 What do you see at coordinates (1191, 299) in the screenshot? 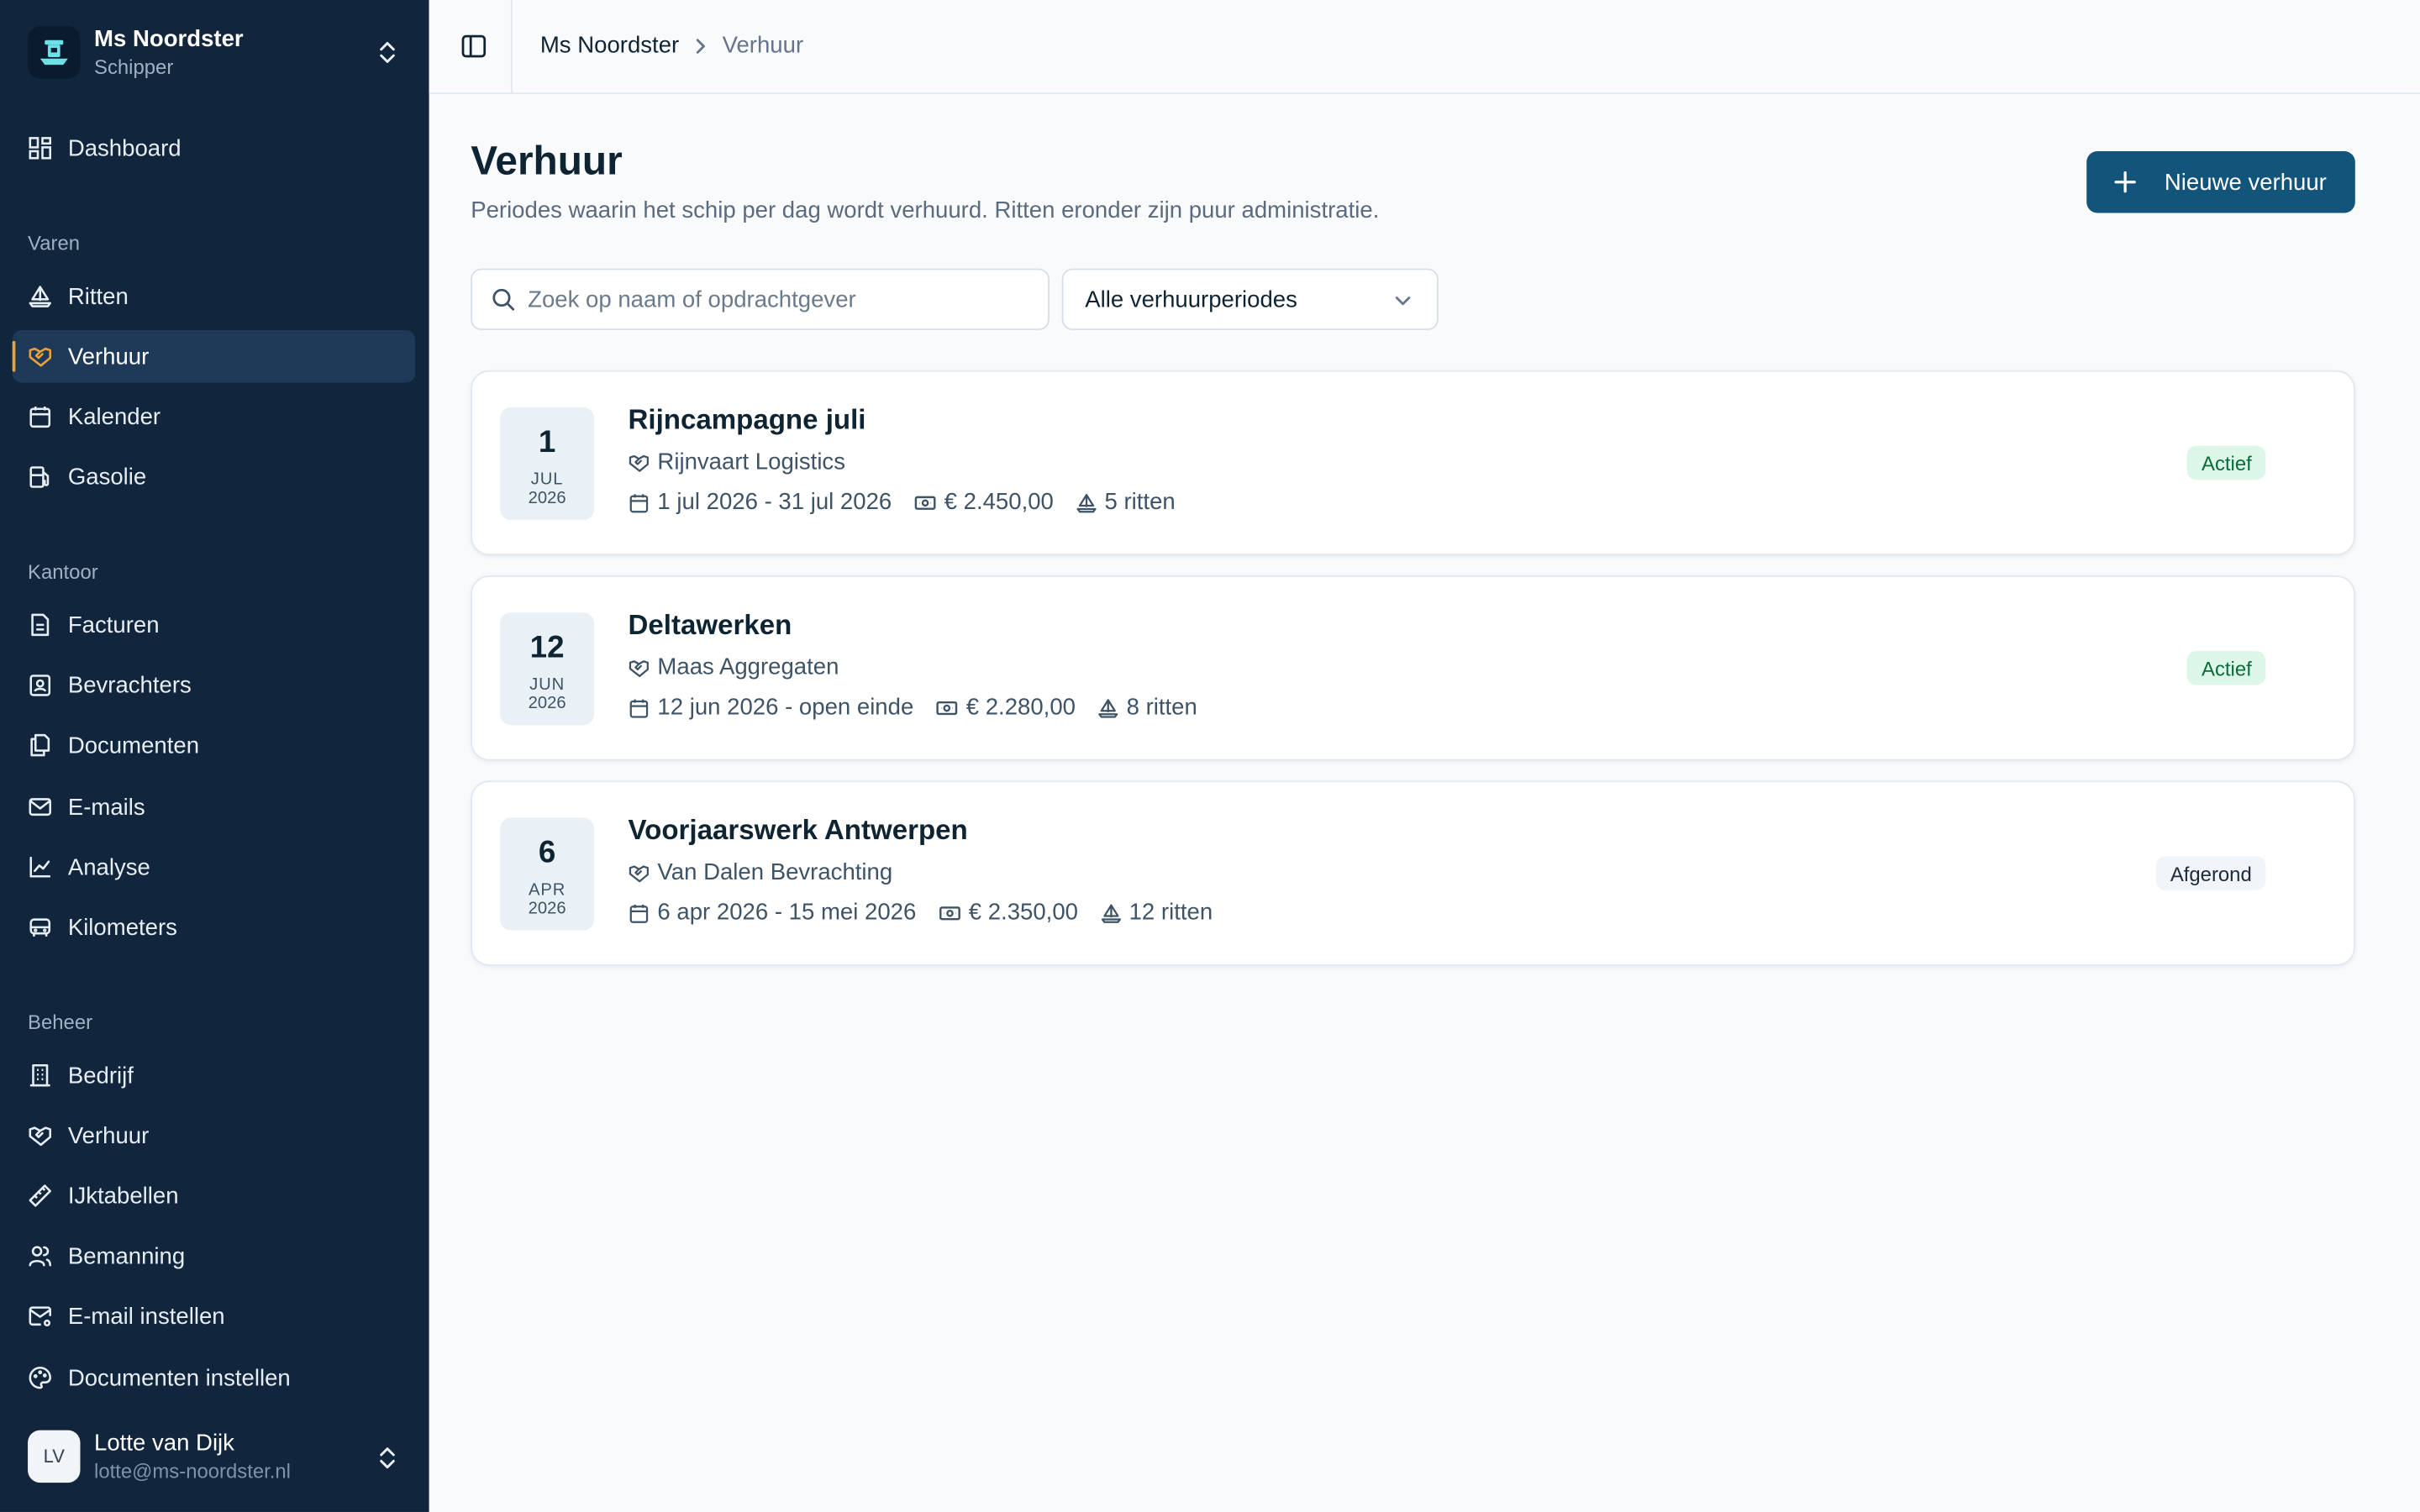
I see `period-select-value: Alle verhuurperiodes` at bounding box center [1191, 299].